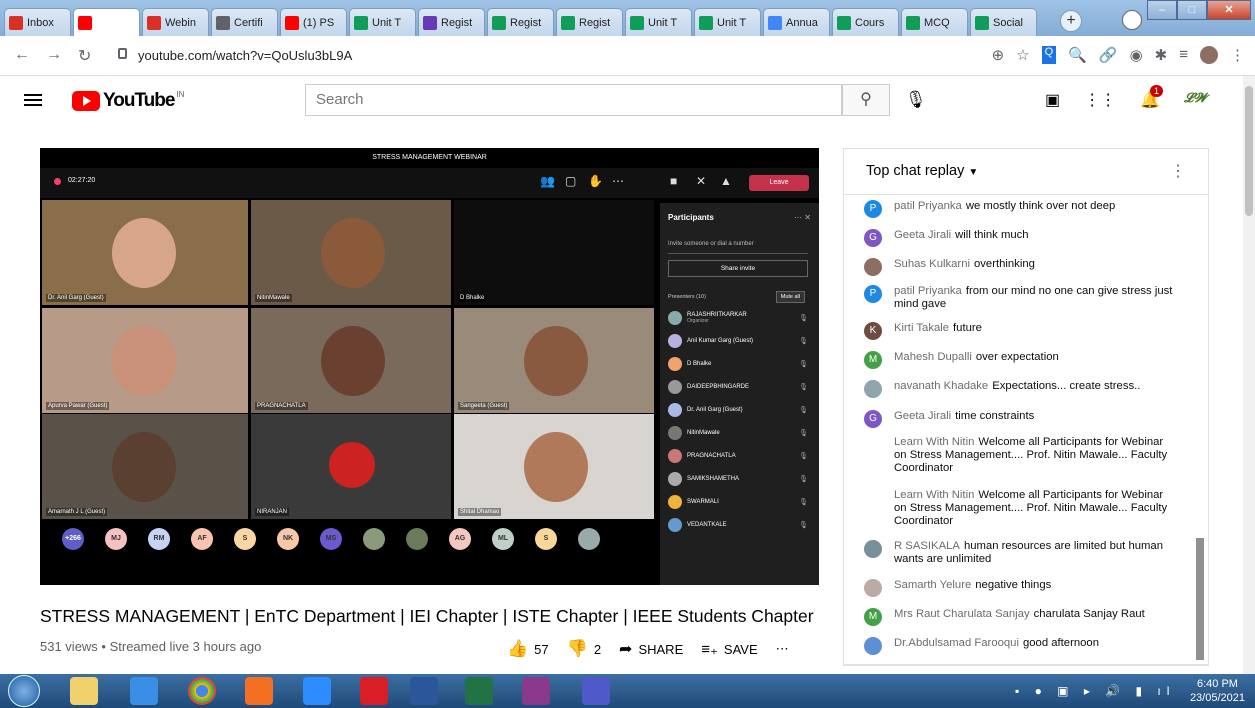 Image resolution: width=1255 pixels, height=708 pixels. I want to click on like-icon: 👍, so click(517, 649).